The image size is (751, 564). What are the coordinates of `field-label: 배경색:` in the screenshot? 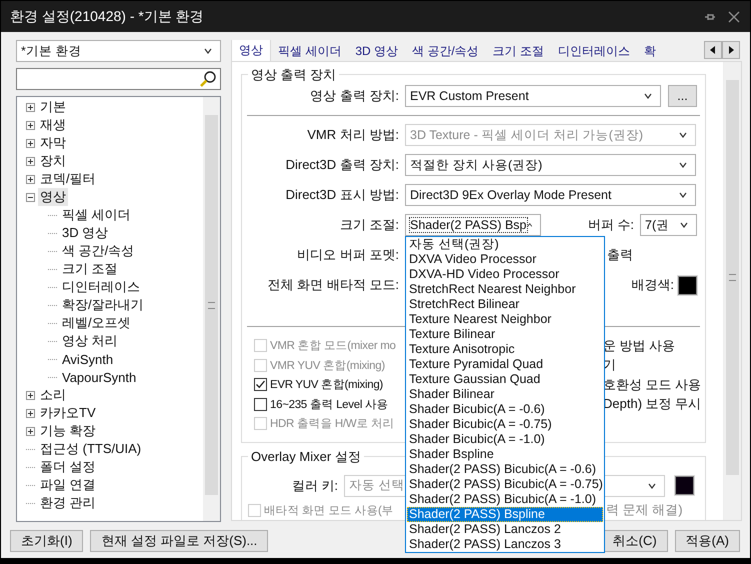 It's located at (652, 285).